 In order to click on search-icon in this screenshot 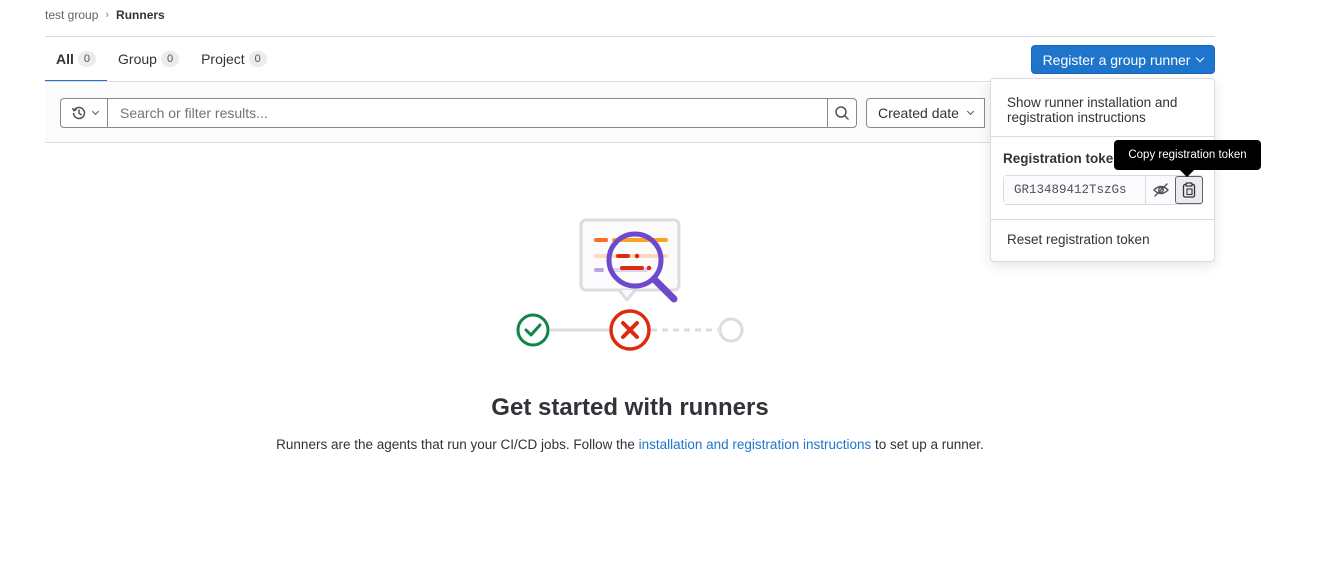, I will do `click(842, 113)`.